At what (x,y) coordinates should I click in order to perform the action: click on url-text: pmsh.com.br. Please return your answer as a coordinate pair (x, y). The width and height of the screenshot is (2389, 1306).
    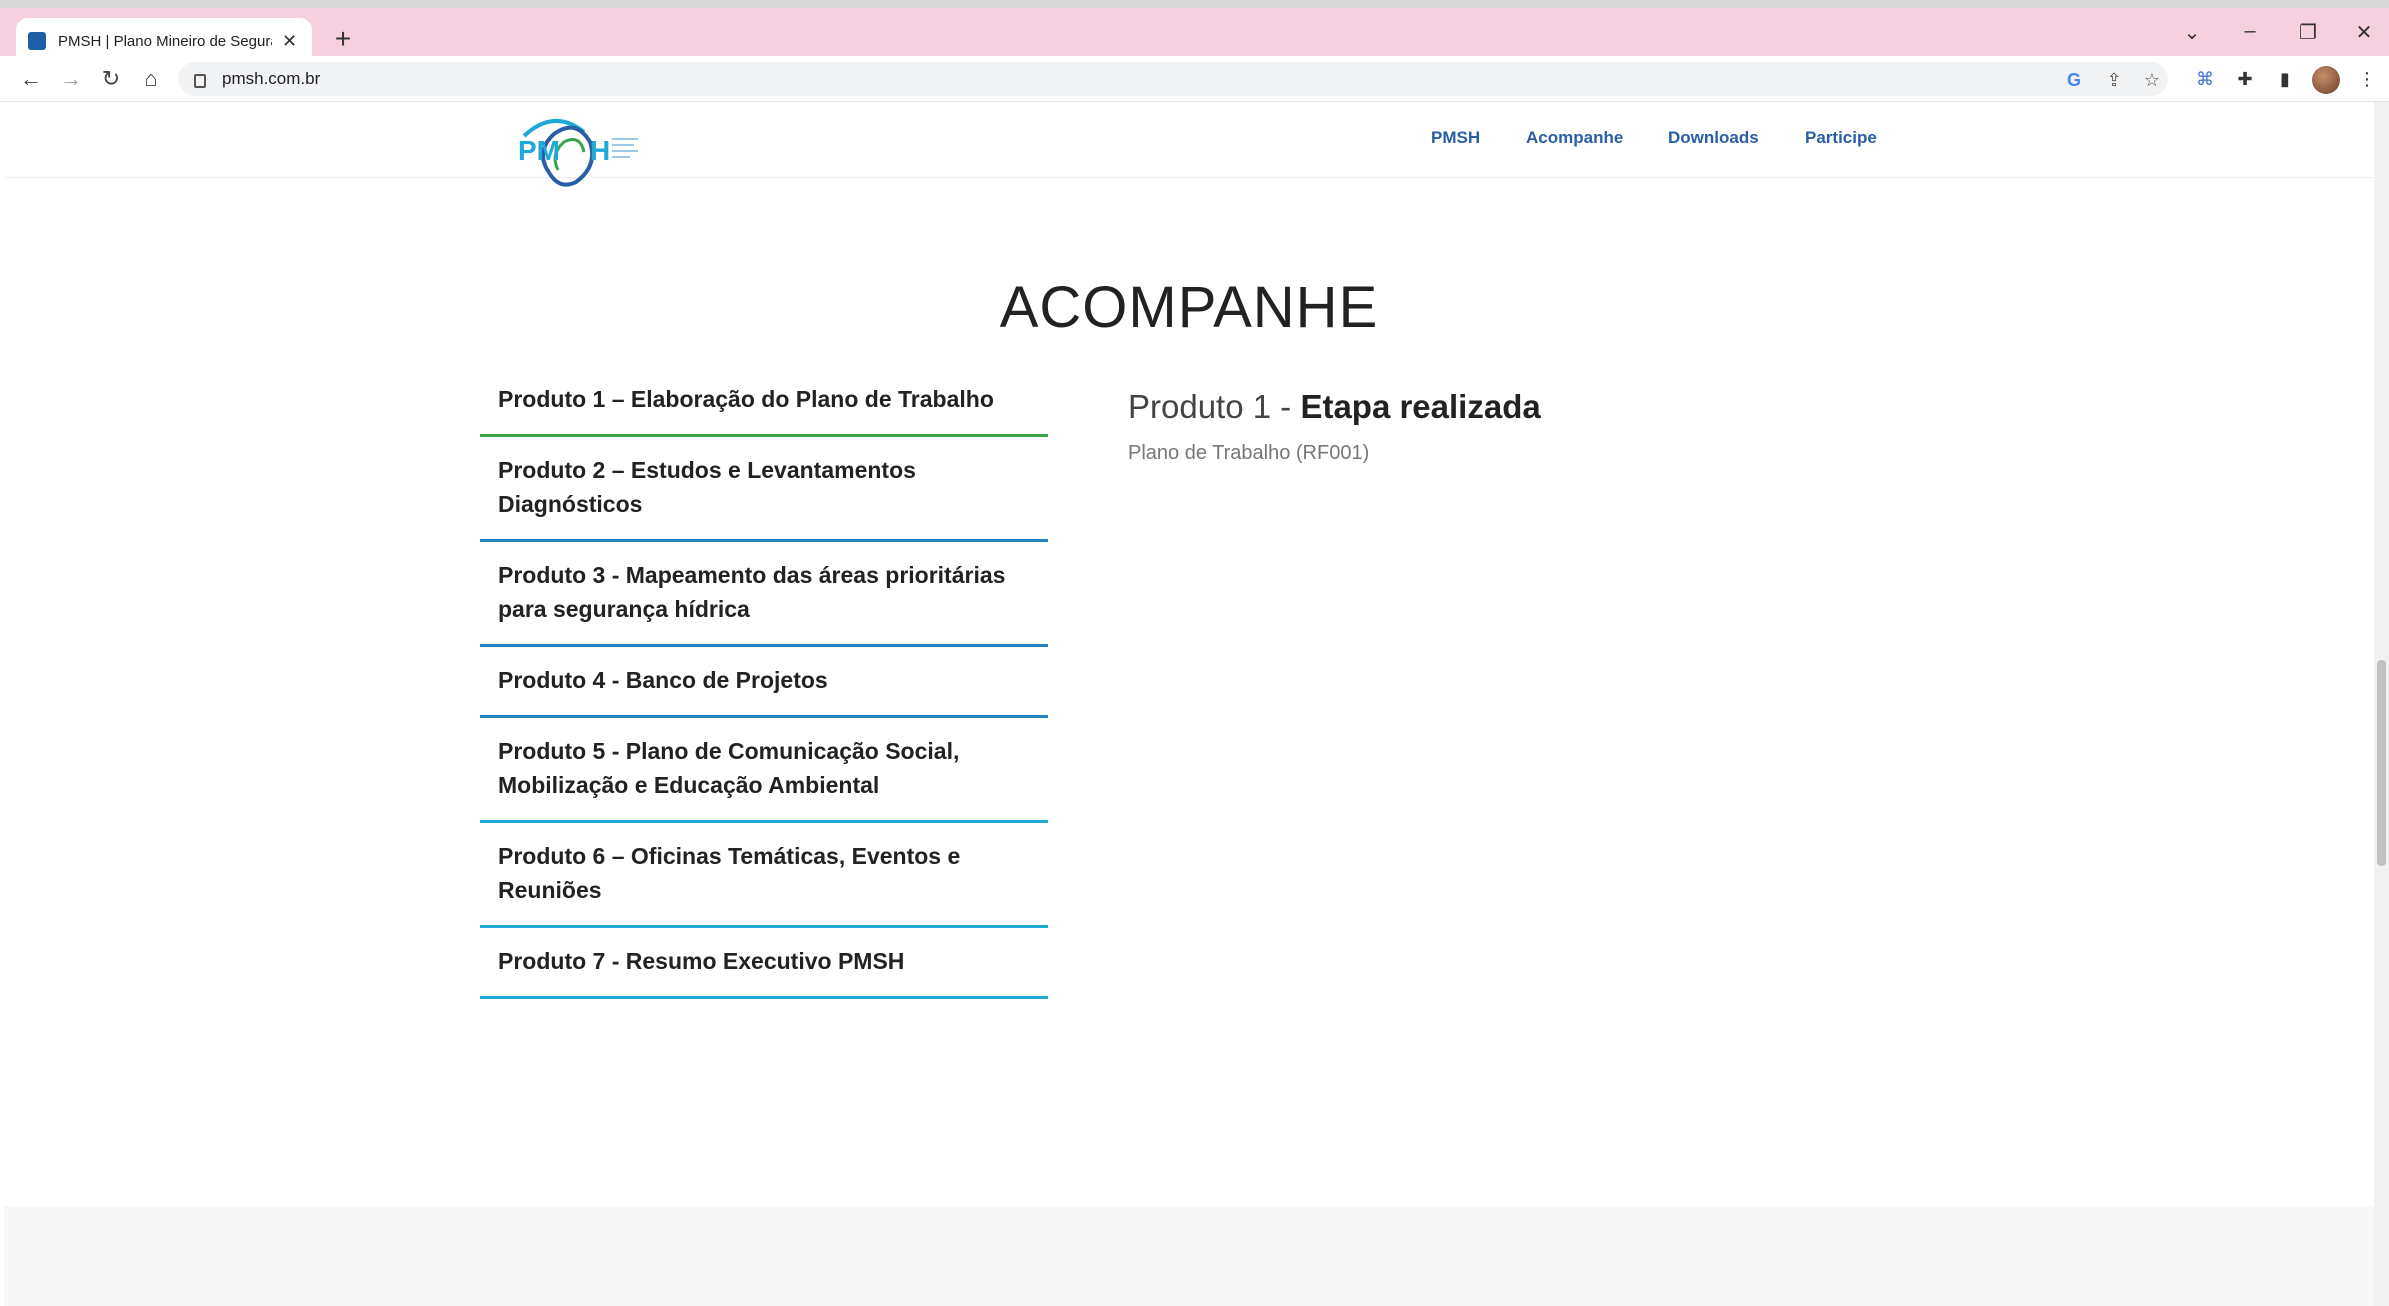
    Looking at the image, I should click on (271, 78).